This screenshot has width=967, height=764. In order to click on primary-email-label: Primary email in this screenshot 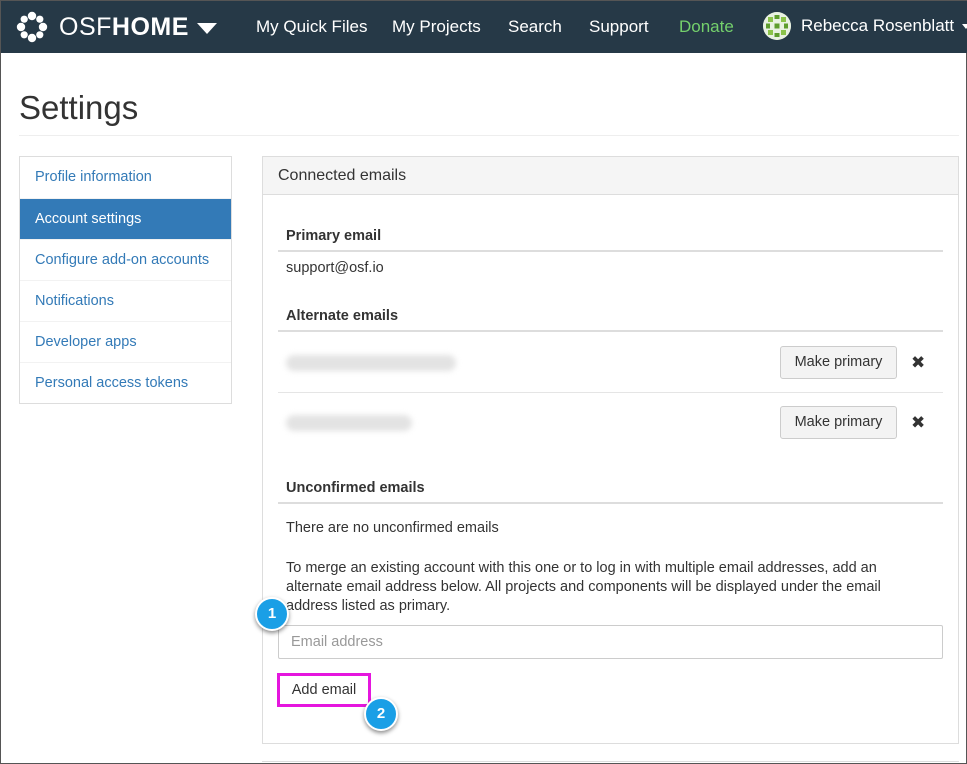, I will do `click(334, 236)`.